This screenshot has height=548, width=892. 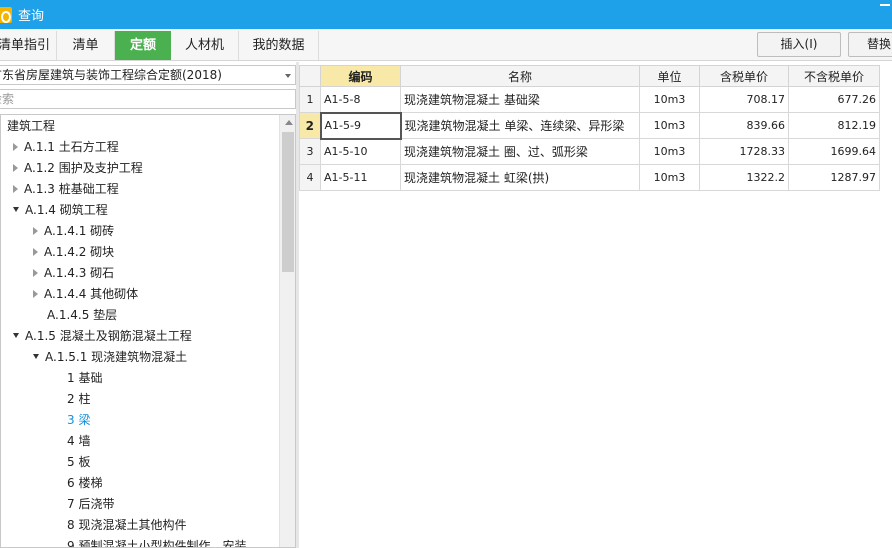 I want to click on tree-item-label: A.1.4.5 垫层, so click(x=82, y=315).